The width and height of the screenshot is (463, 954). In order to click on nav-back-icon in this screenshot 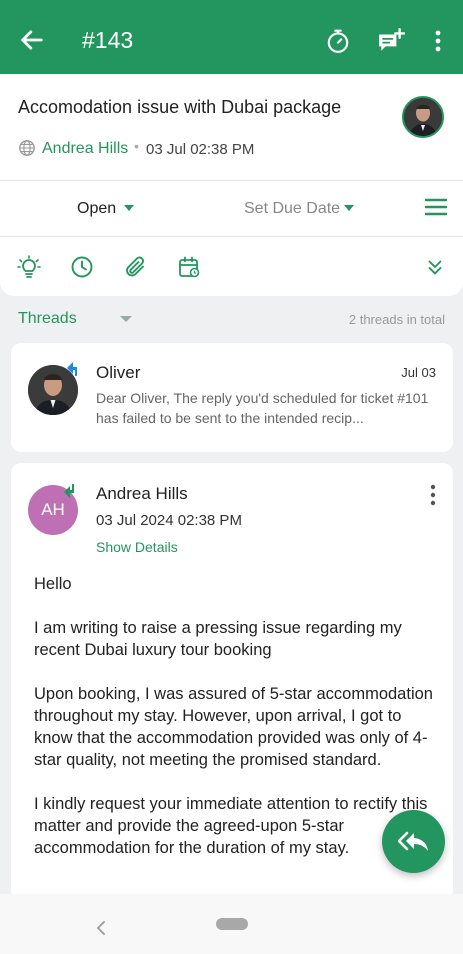, I will do `click(101, 928)`.